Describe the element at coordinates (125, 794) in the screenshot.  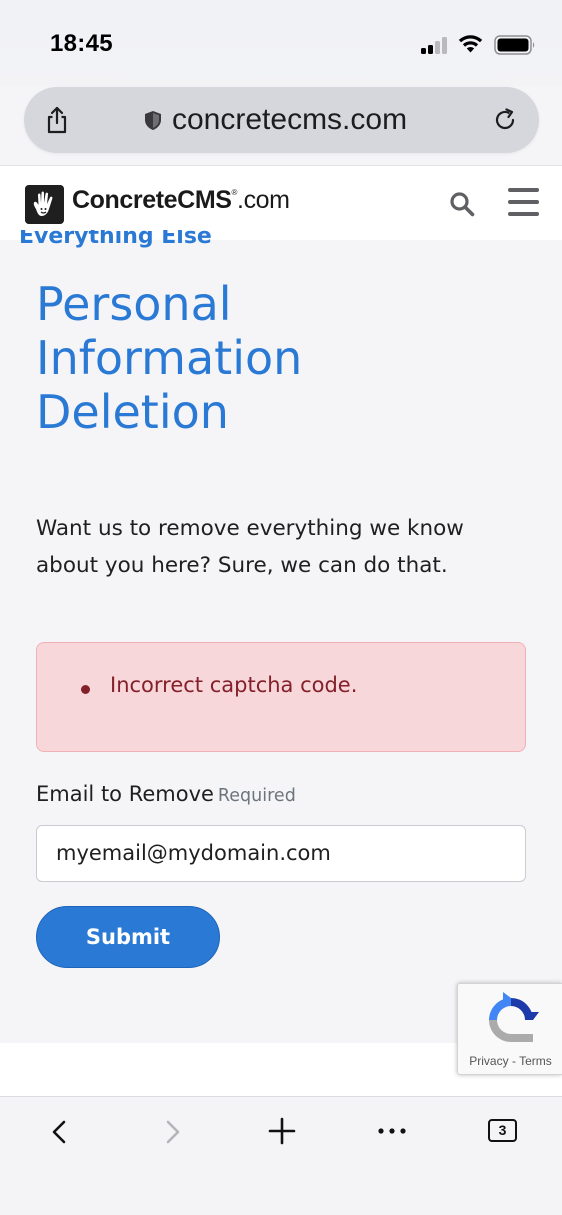
I see `email-label-text: Email to Remove` at that location.